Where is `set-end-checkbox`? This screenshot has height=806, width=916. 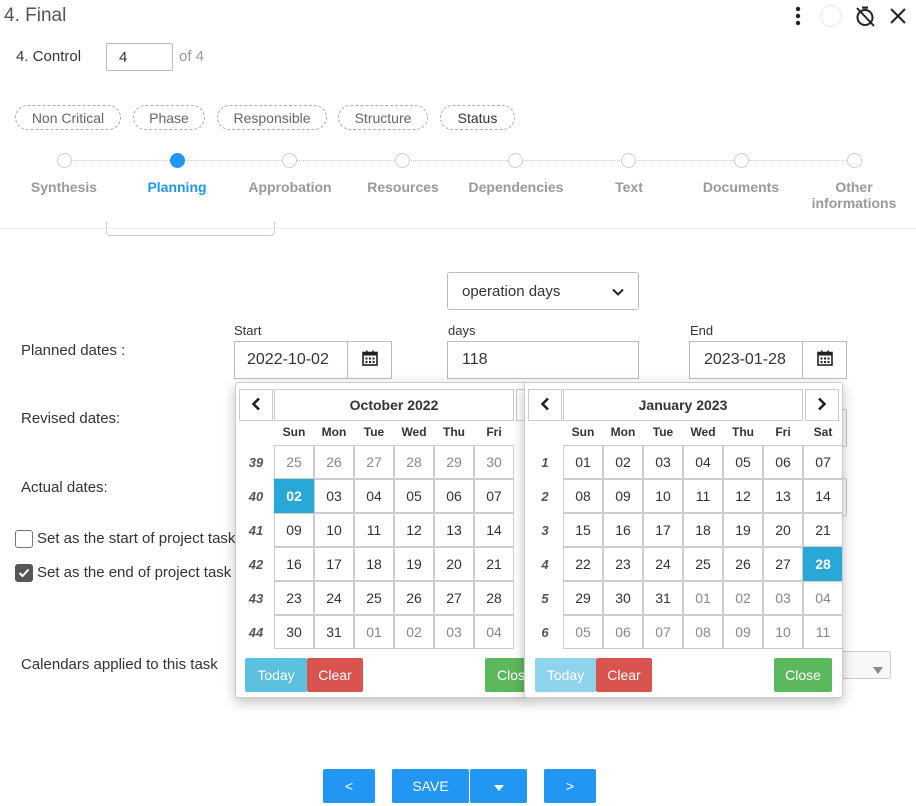
set-end-checkbox is located at coordinates (24, 573).